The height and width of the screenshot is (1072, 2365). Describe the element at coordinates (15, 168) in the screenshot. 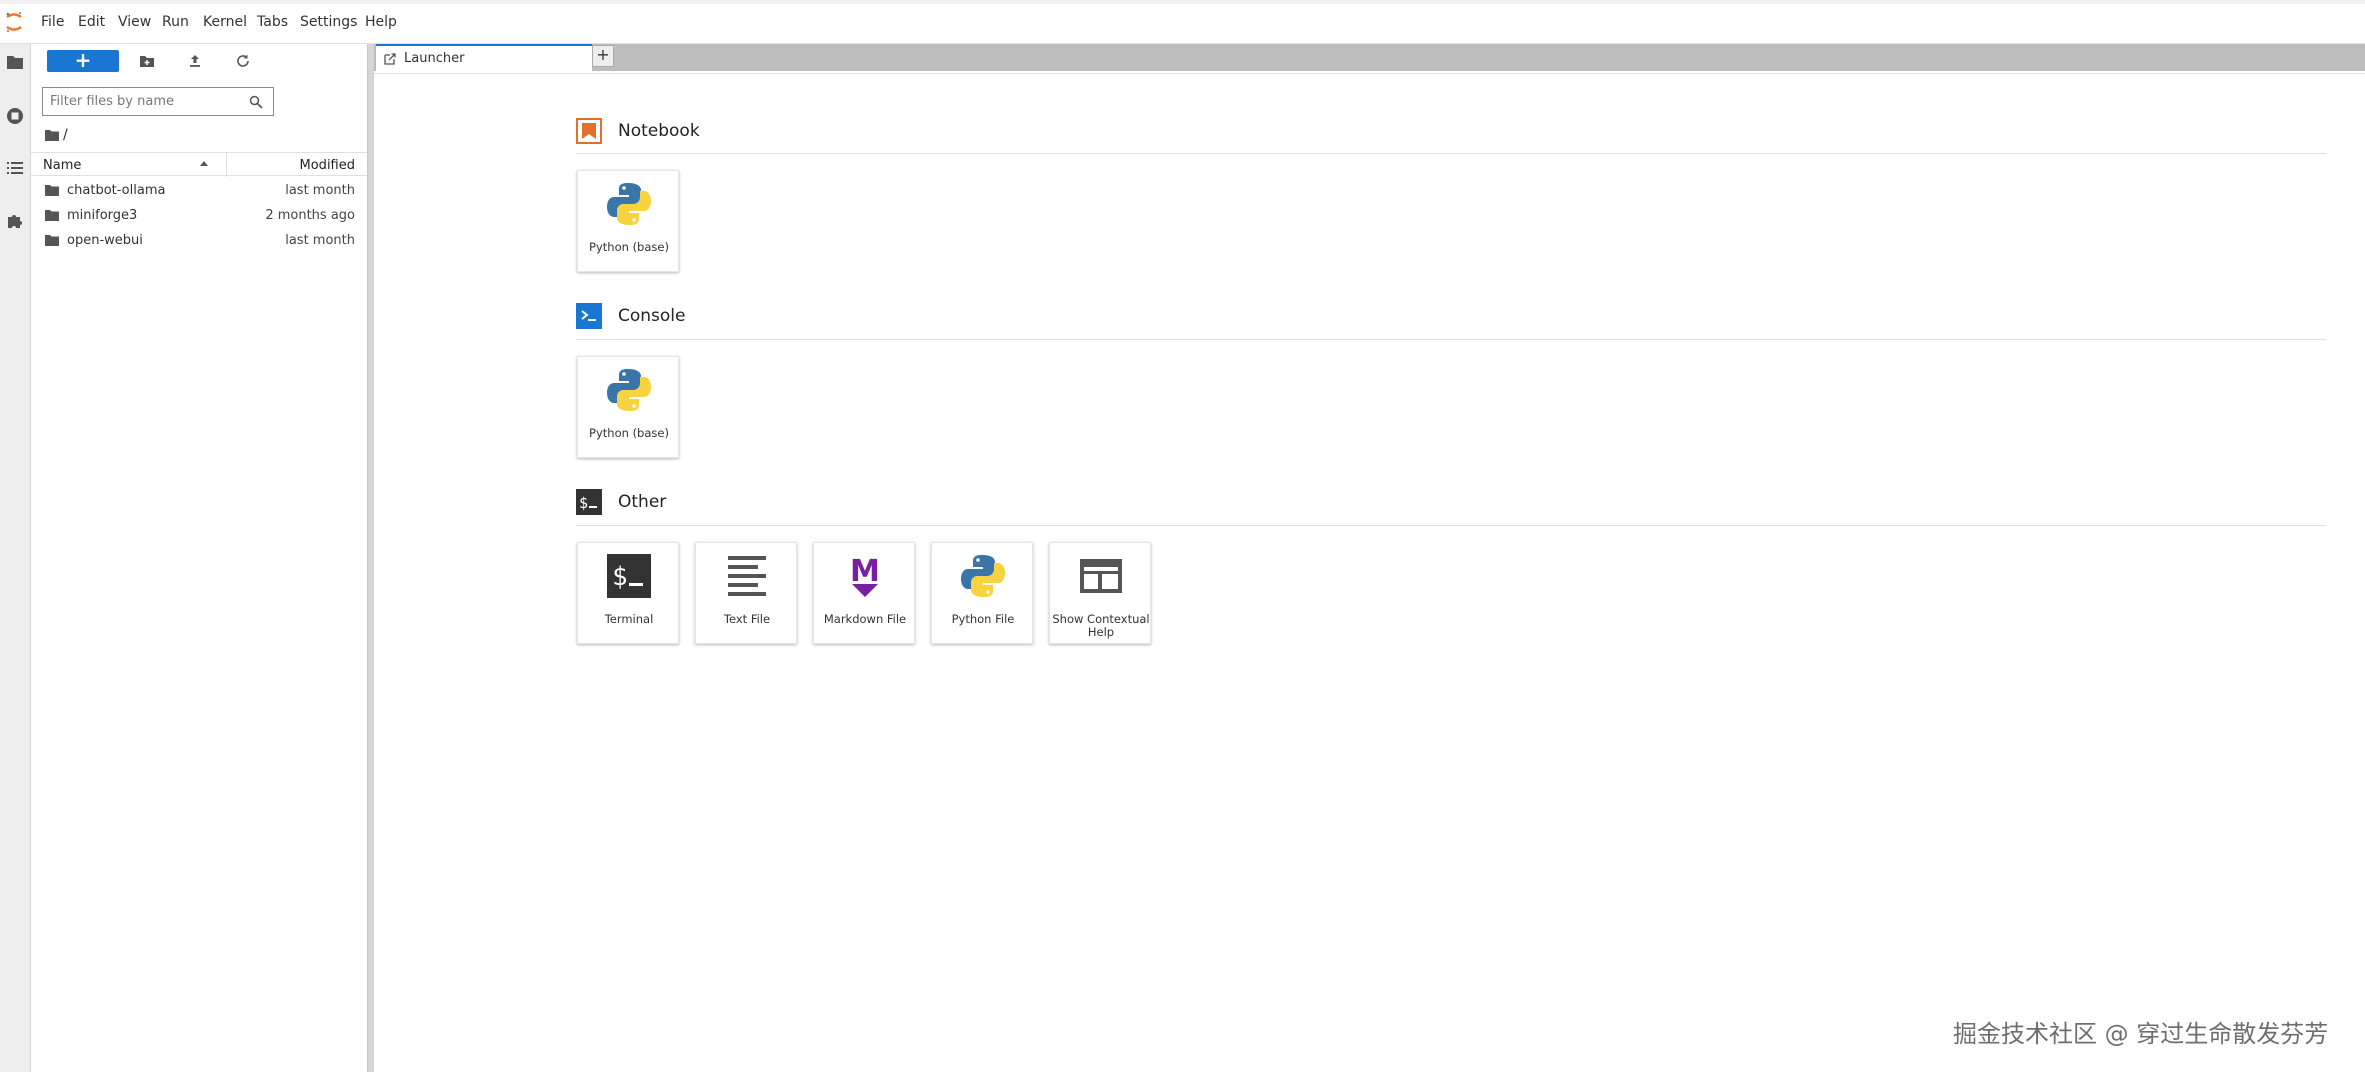

I see `toc-icon` at that location.